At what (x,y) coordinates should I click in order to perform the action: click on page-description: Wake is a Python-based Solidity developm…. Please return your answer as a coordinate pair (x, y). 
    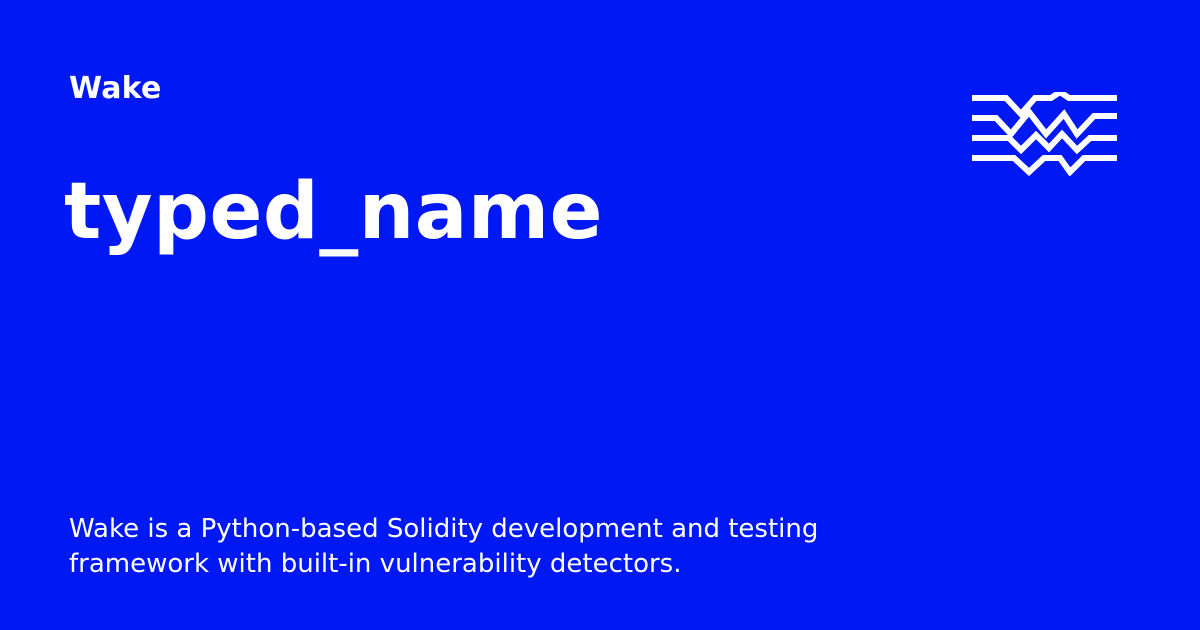
    Looking at the image, I should click on (444, 546).